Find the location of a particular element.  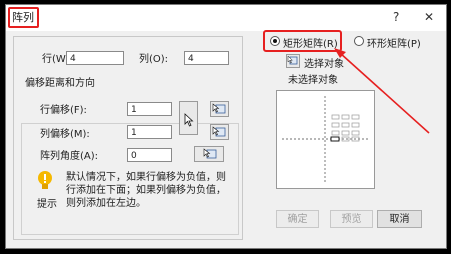

rows-input: 4 is located at coordinates (95, 58).